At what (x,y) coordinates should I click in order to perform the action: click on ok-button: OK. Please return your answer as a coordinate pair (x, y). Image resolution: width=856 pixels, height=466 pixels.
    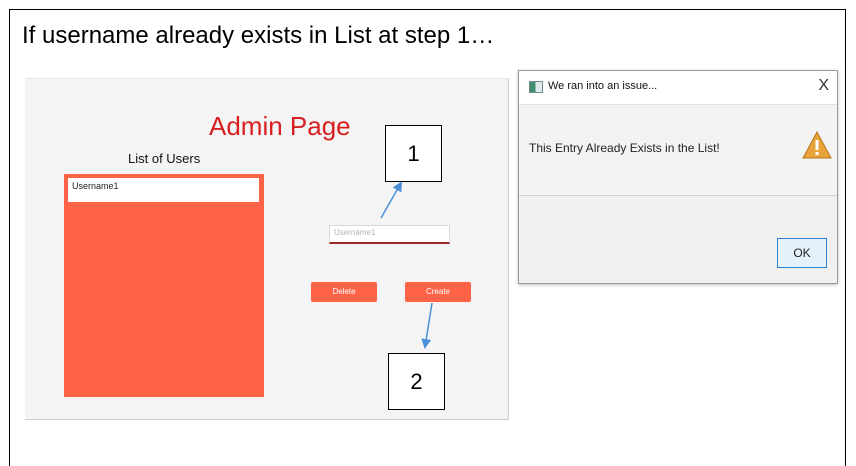
    Looking at the image, I should click on (802, 253).